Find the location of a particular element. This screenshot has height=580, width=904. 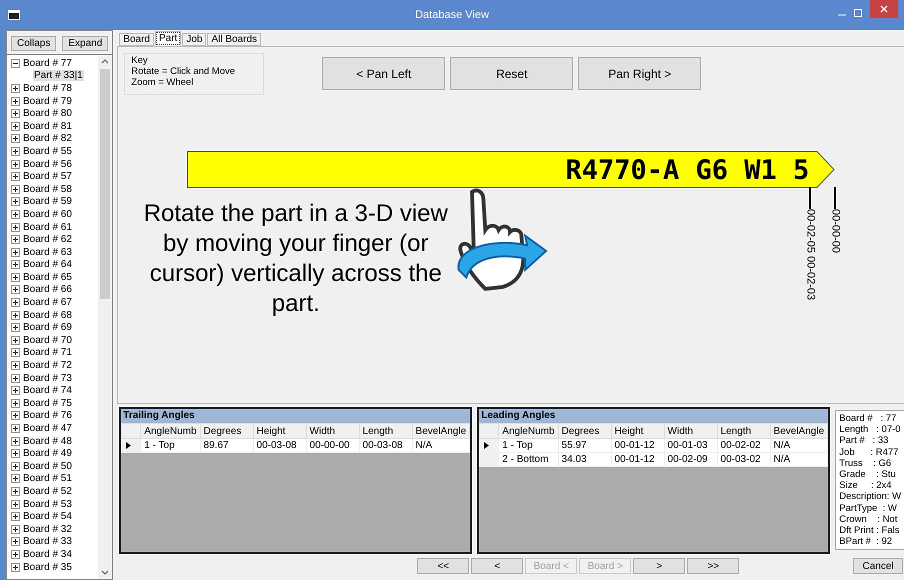

tab: Part is located at coordinates (168, 38).